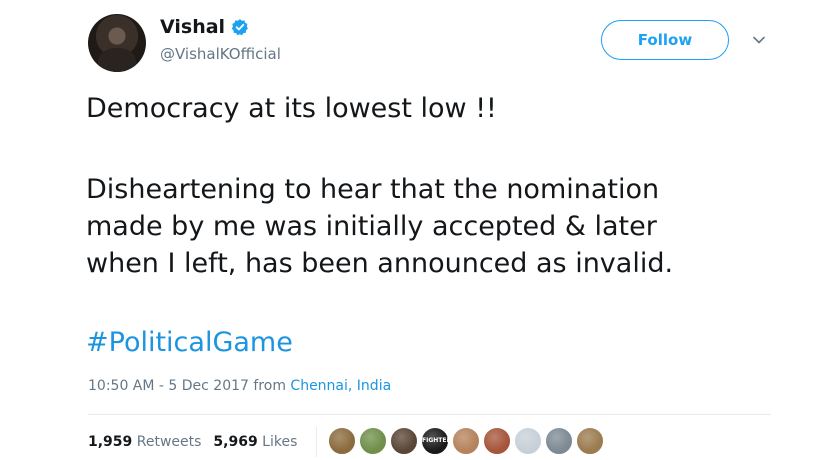  I want to click on tweet-text-line1: Democracy at its lowest low !!, so click(291, 108).